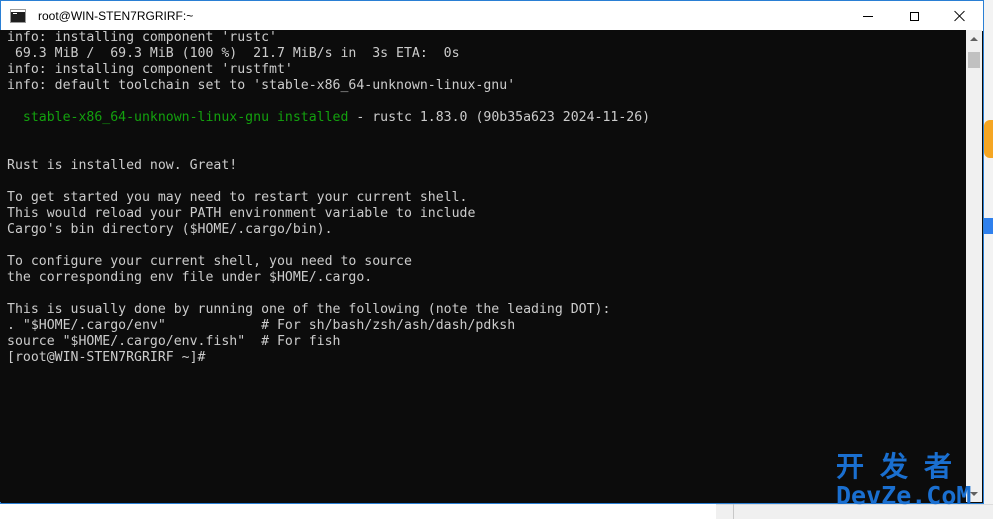 The width and height of the screenshot is (993, 519). Describe the element at coordinates (499, 117) in the screenshot. I see `rustc-version-text: - rustc 1.83.0 (90b35a623 2024-11-26)` at that location.